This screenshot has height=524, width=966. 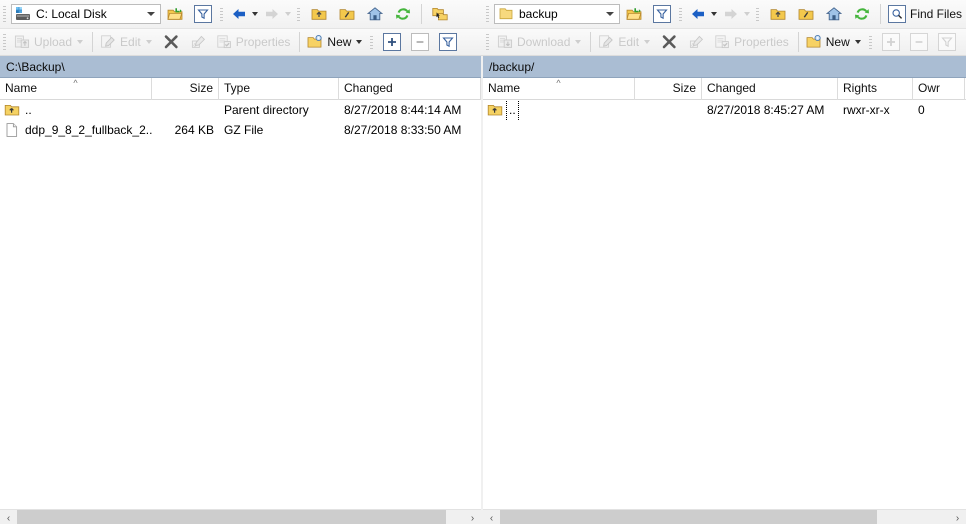 I want to click on remote-forward-button, so click(x=736, y=14).